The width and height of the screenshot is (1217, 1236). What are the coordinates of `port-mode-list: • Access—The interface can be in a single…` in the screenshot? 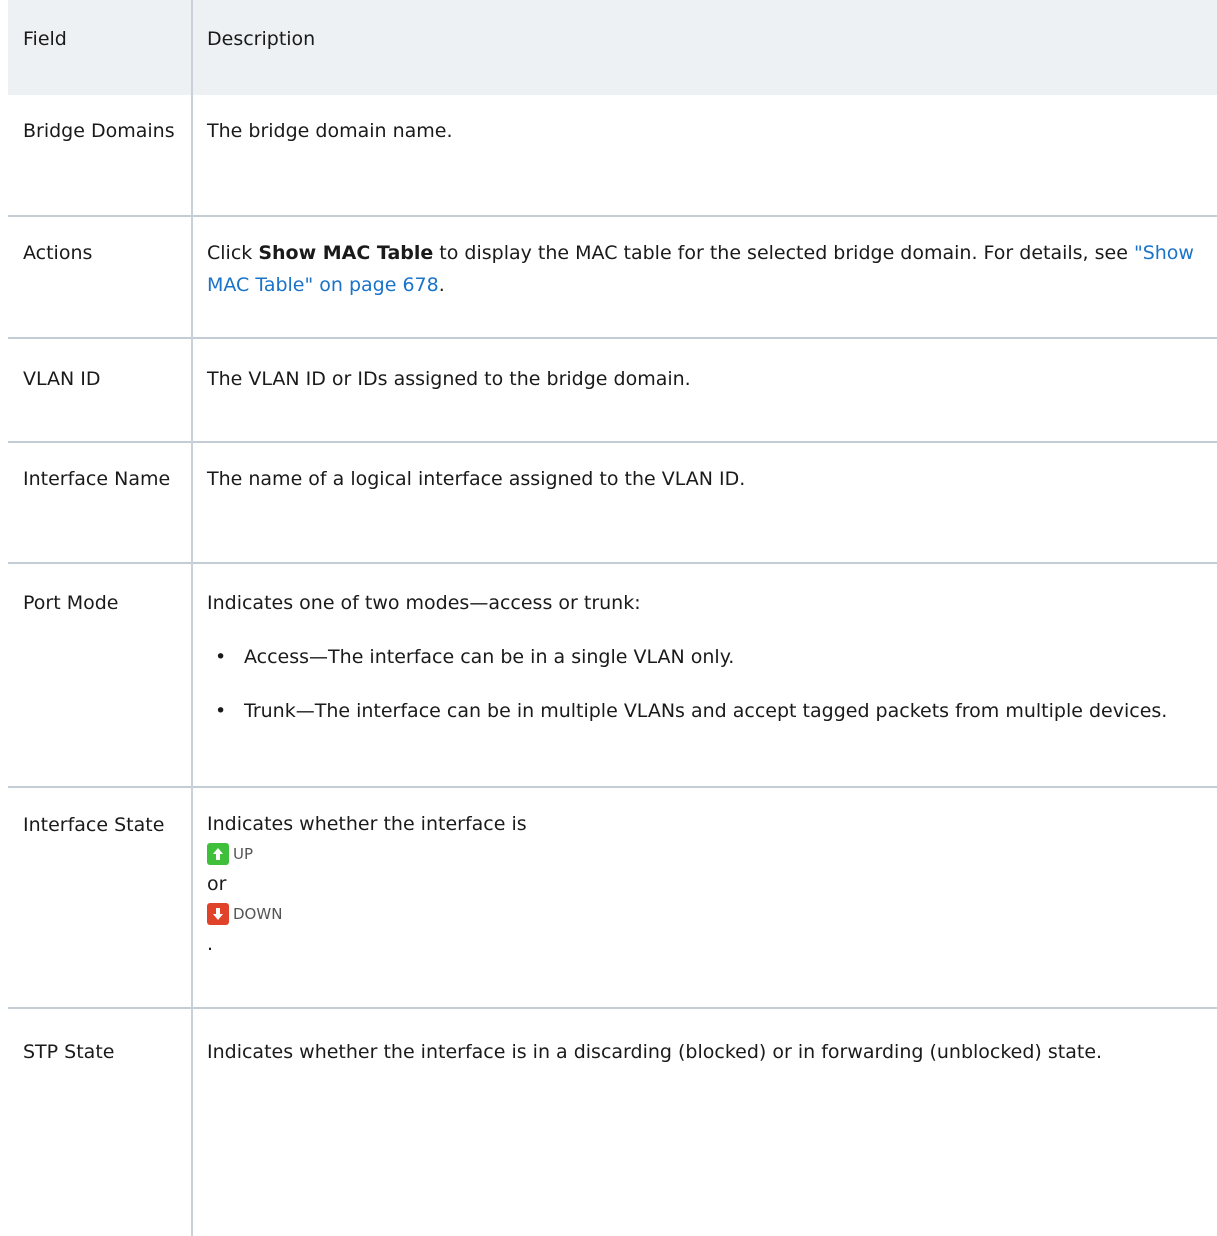 It's located at (705, 684).